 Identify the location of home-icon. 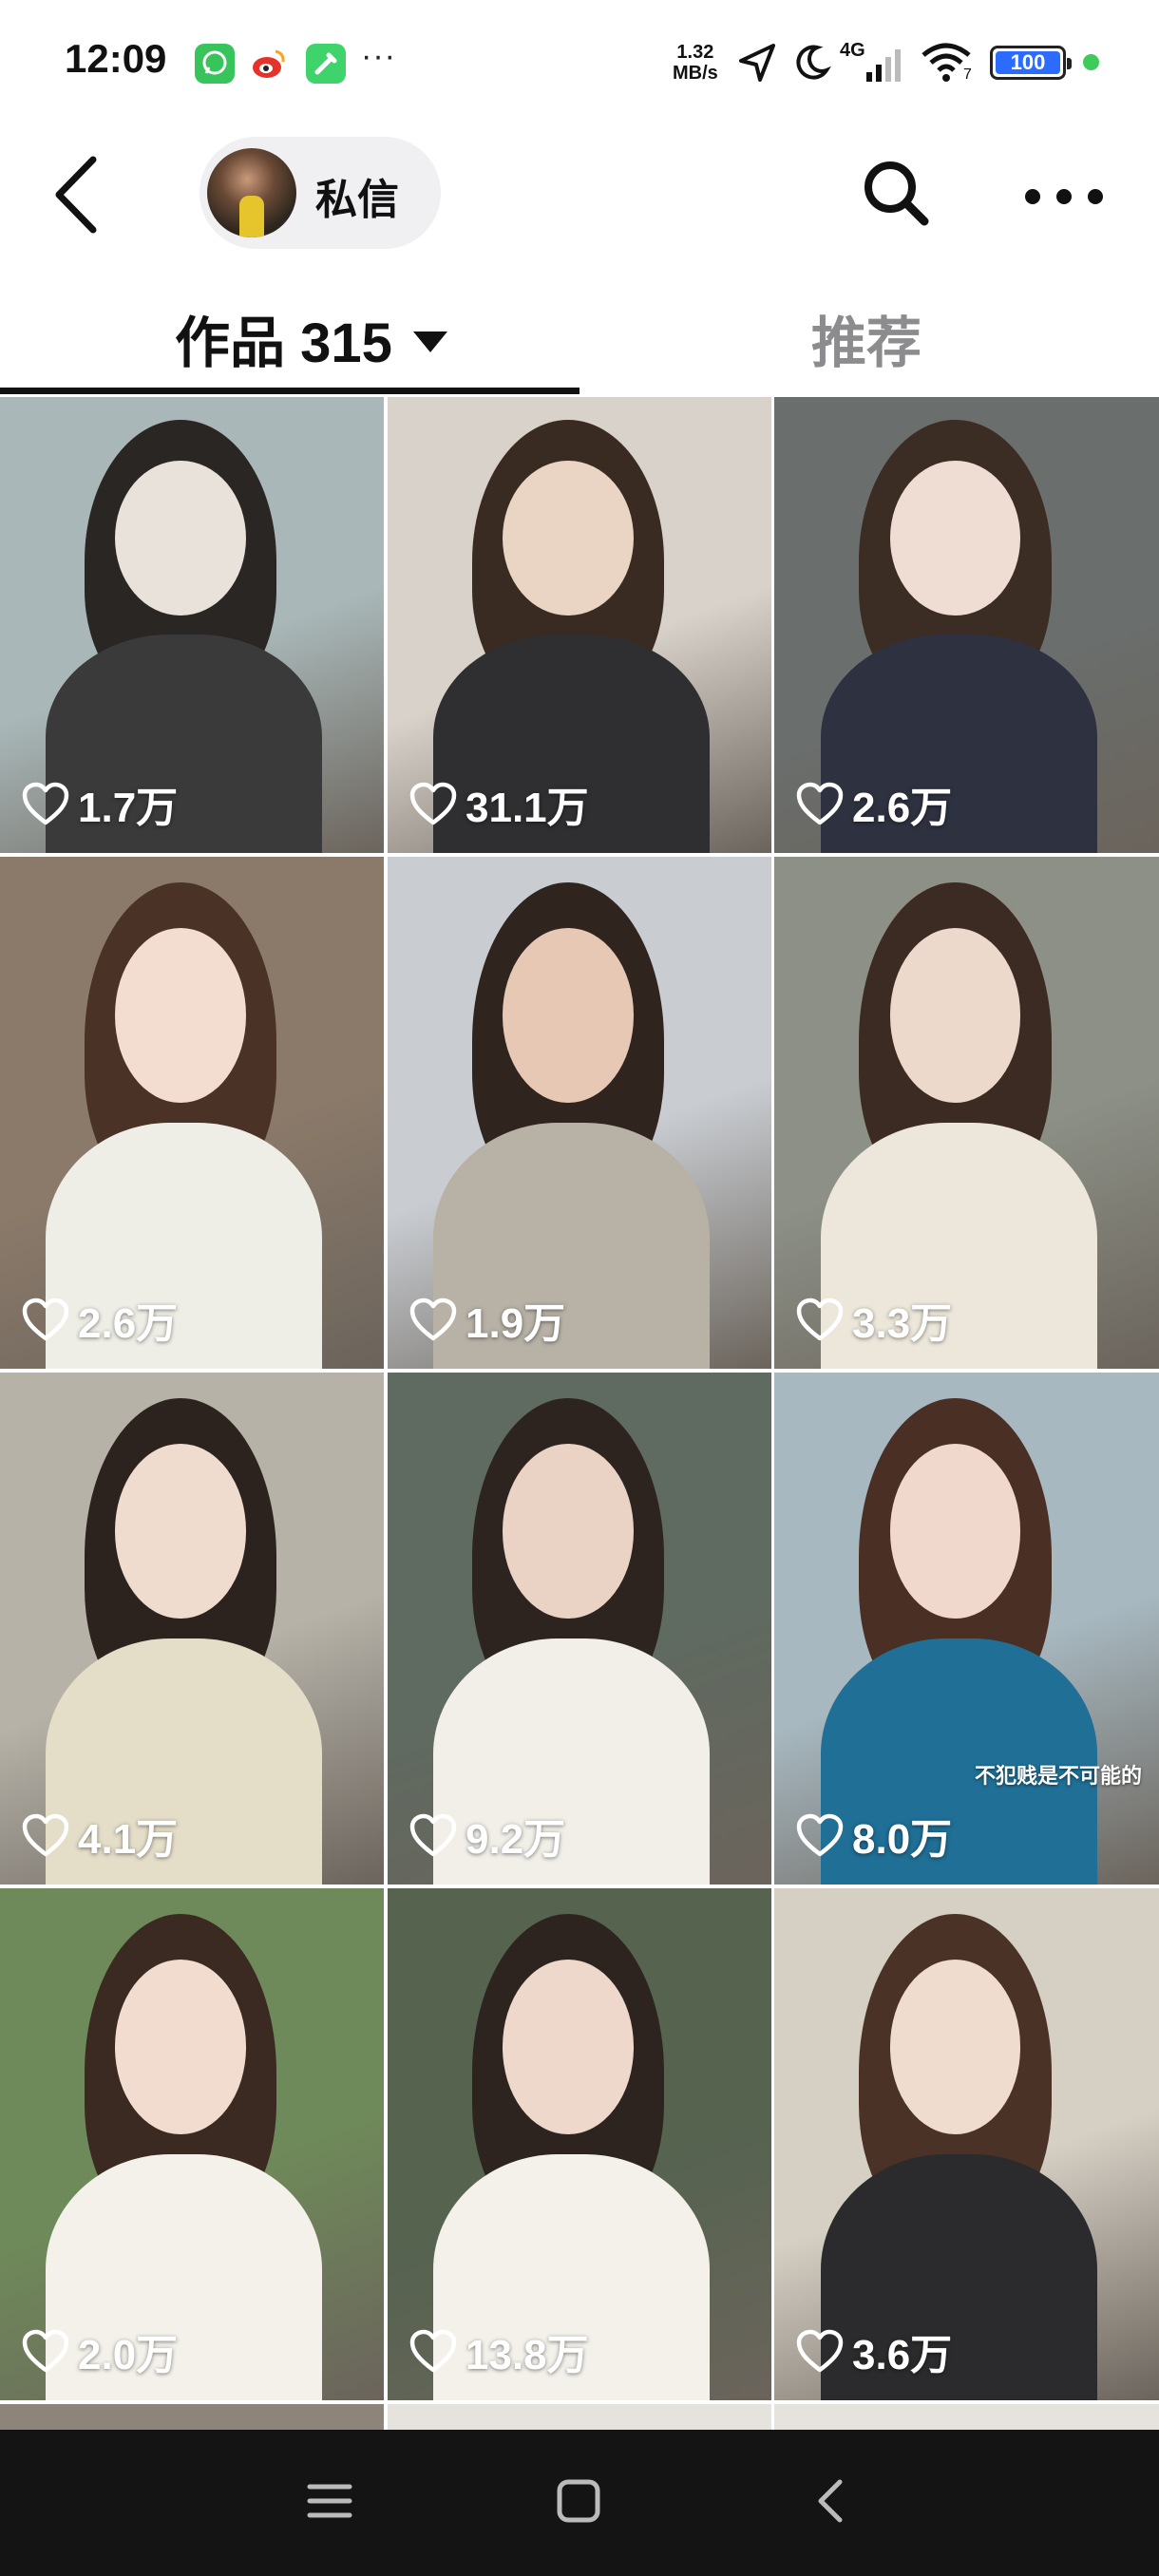
(578, 2501).